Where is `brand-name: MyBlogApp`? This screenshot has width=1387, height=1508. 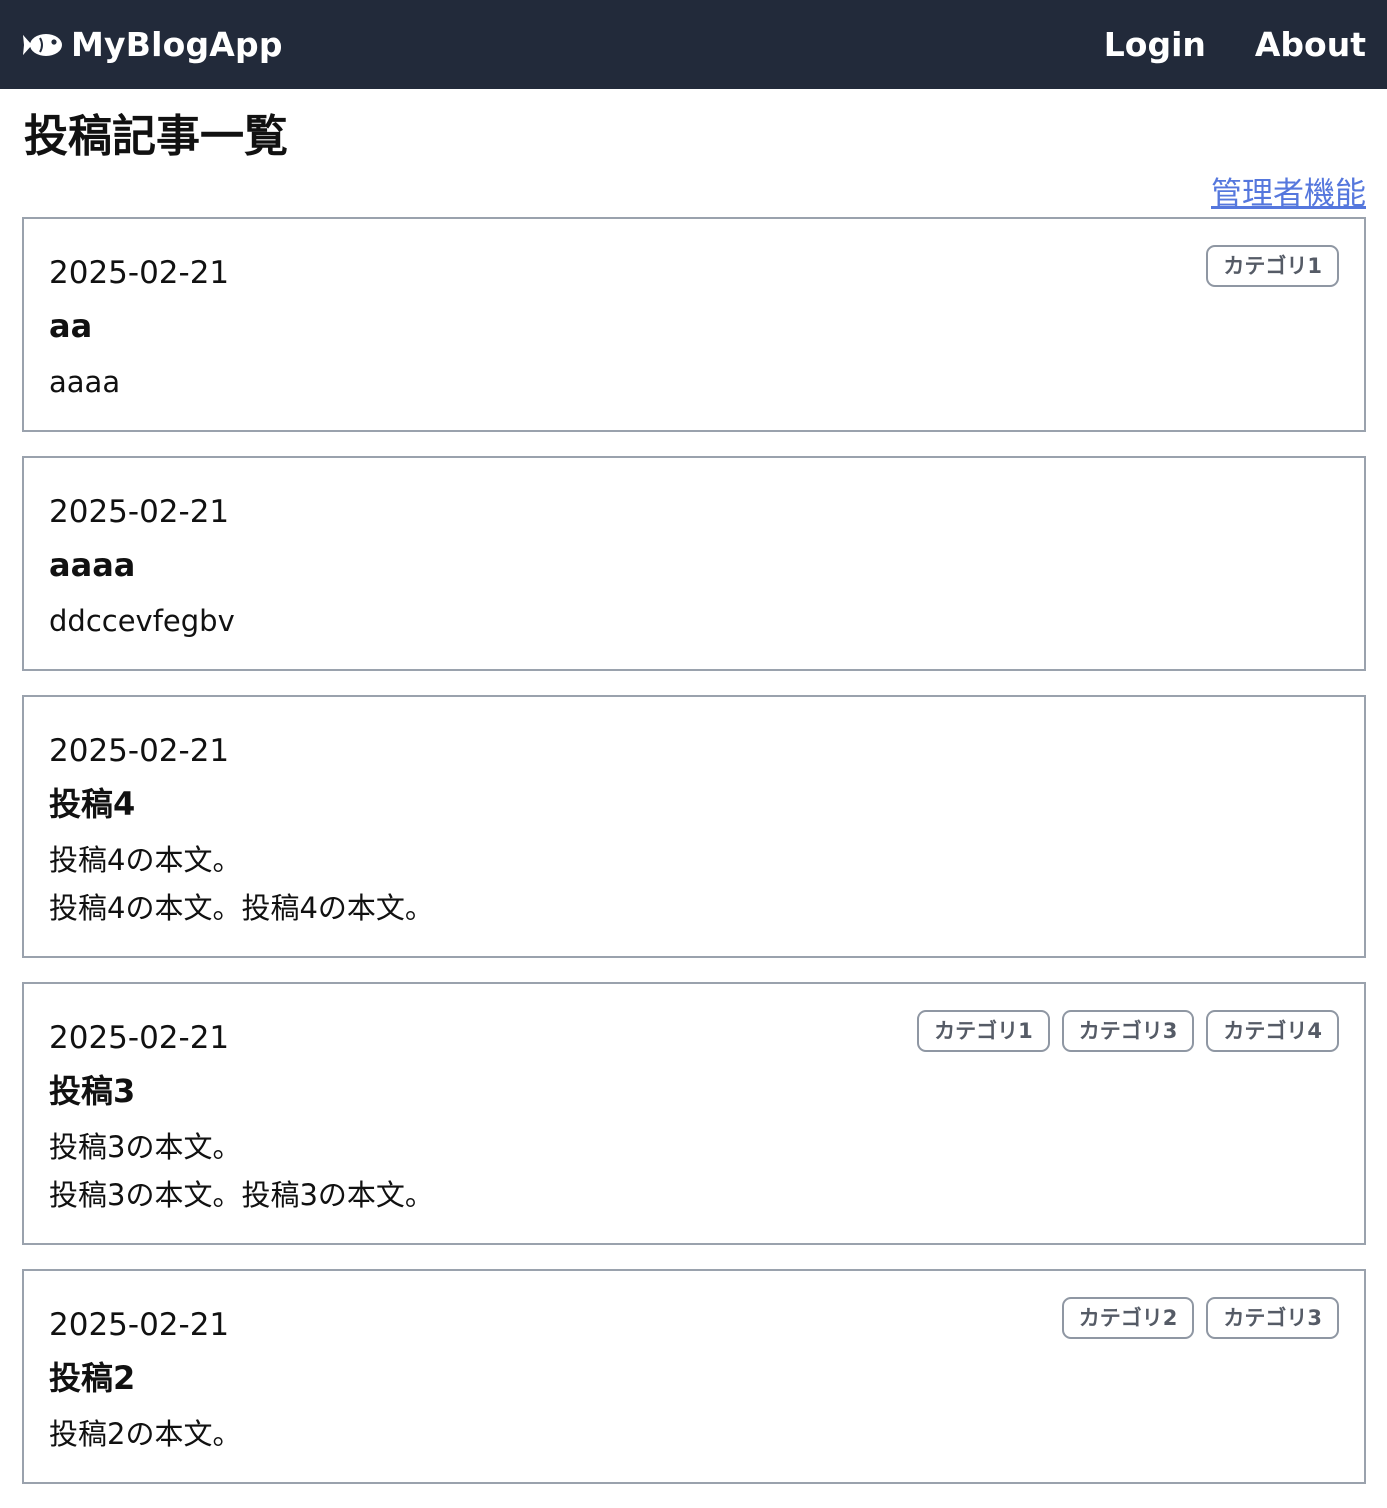
brand-name: MyBlogApp is located at coordinates (177, 44).